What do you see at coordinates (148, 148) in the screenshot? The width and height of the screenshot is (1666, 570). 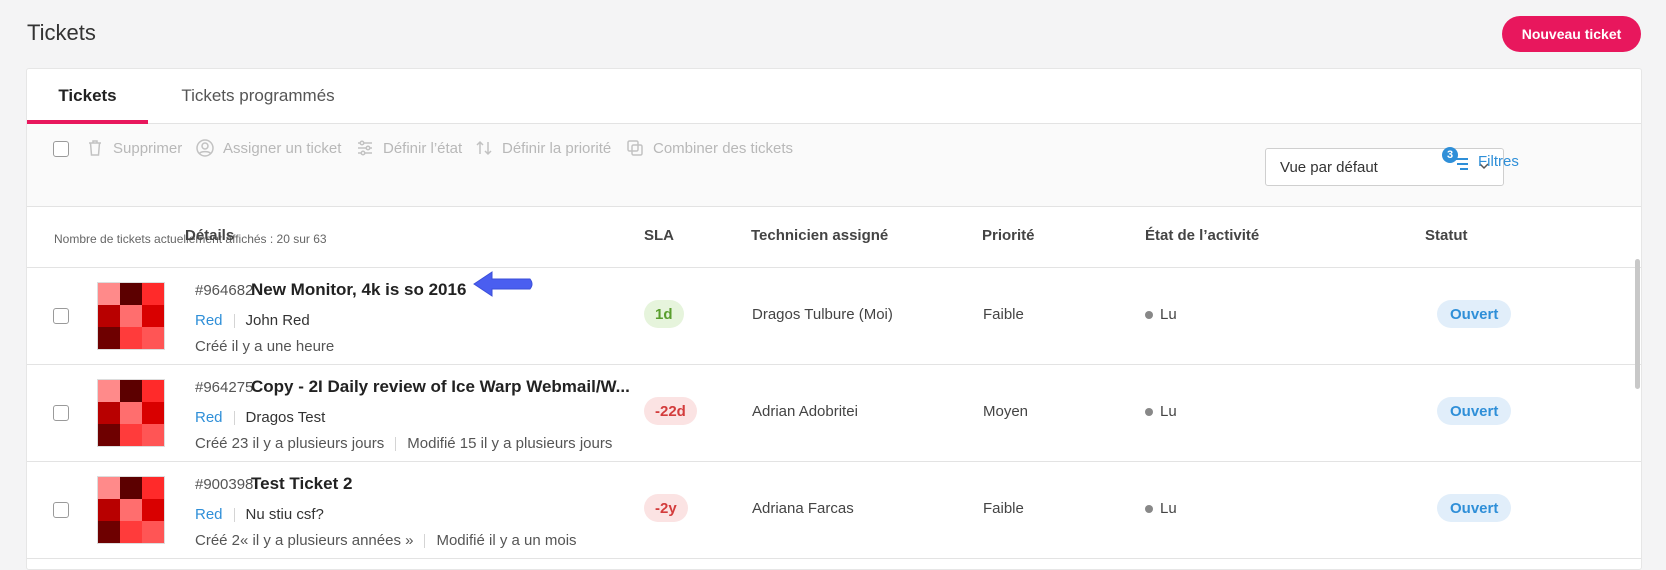 I see `delete-action-label: Supprimer` at bounding box center [148, 148].